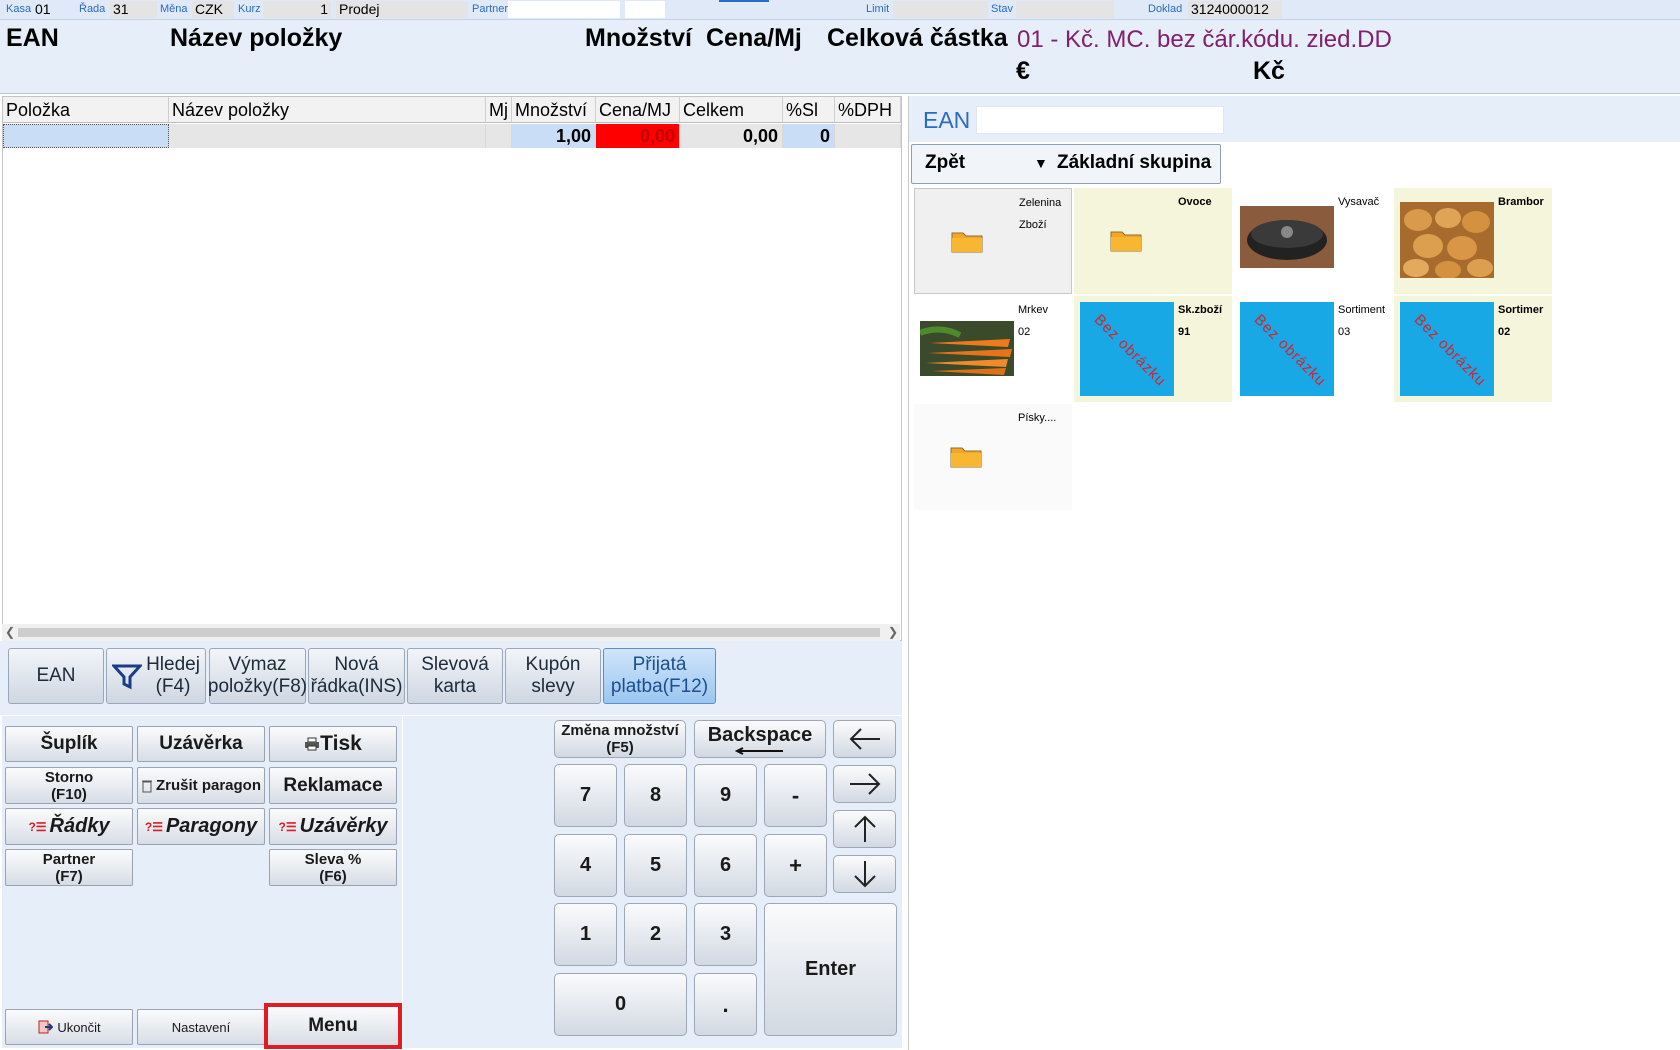 The height and width of the screenshot is (1050, 1680). I want to click on tile-sk-zbozi: Bez obrázku Sk.zboží 91, so click(1153, 349).